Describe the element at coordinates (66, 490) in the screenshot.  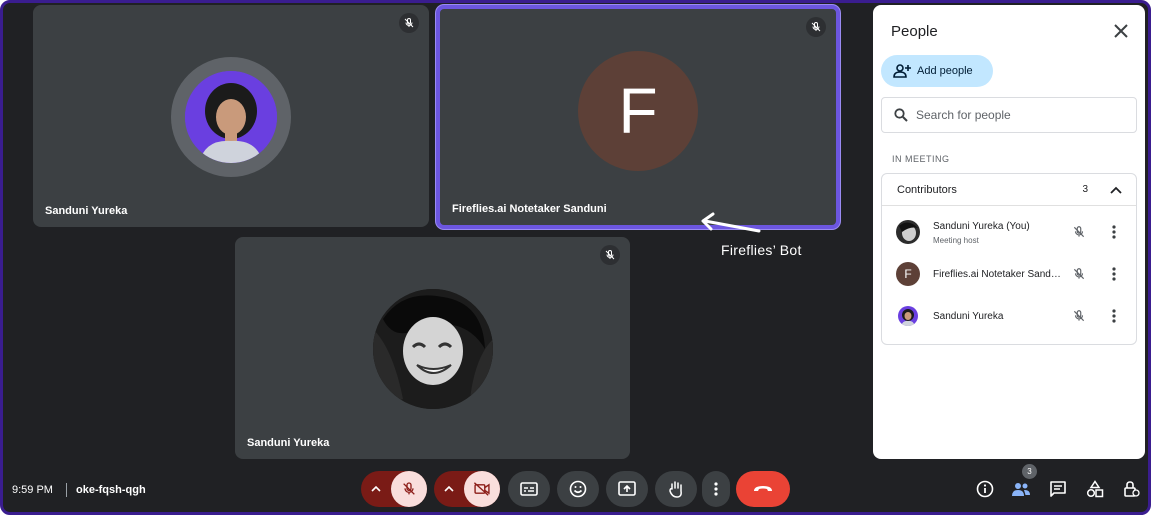
I see `divider` at that location.